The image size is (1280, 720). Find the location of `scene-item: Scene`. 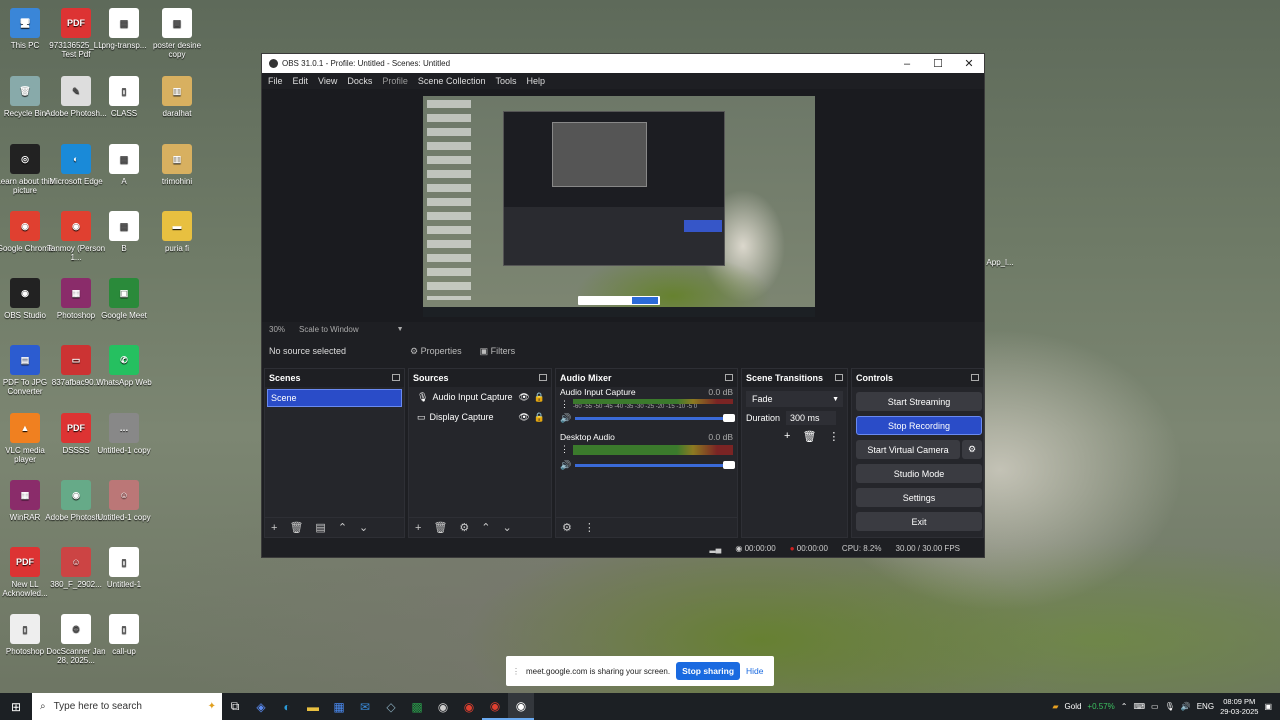

scene-item: Scene is located at coordinates (334, 398).